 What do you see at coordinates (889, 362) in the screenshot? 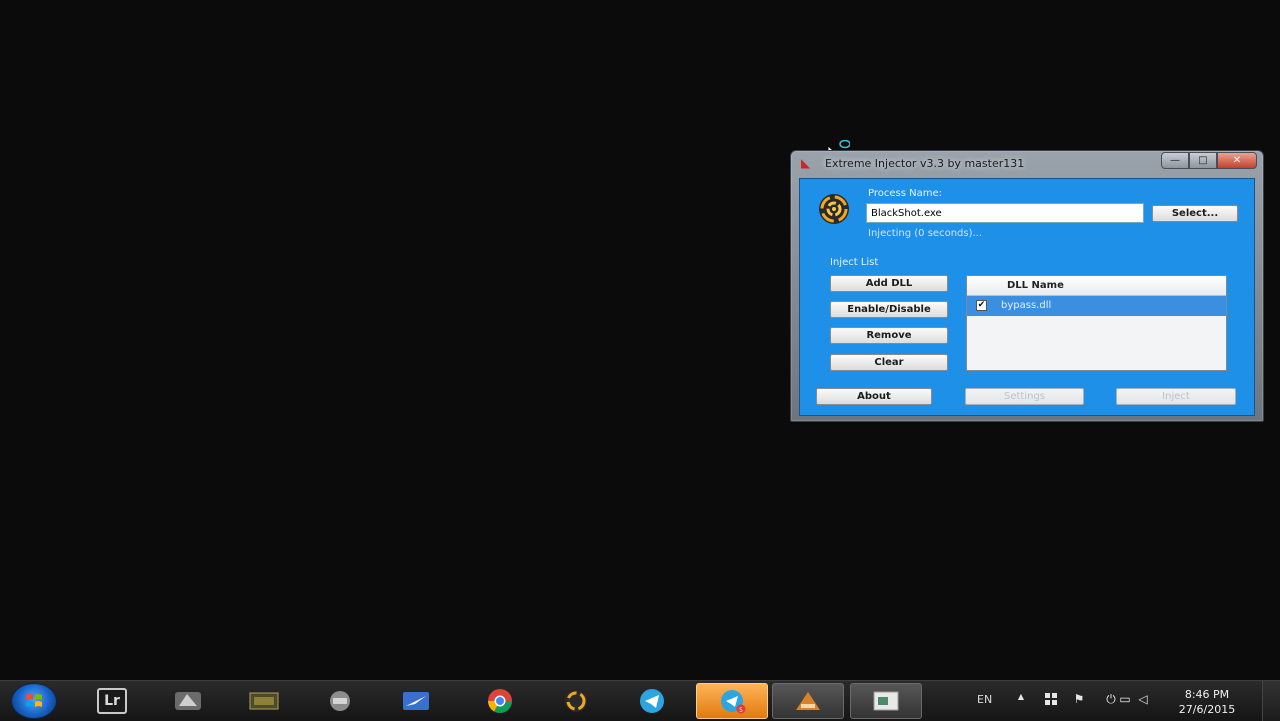
I see `clear-button: Clear` at bounding box center [889, 362].